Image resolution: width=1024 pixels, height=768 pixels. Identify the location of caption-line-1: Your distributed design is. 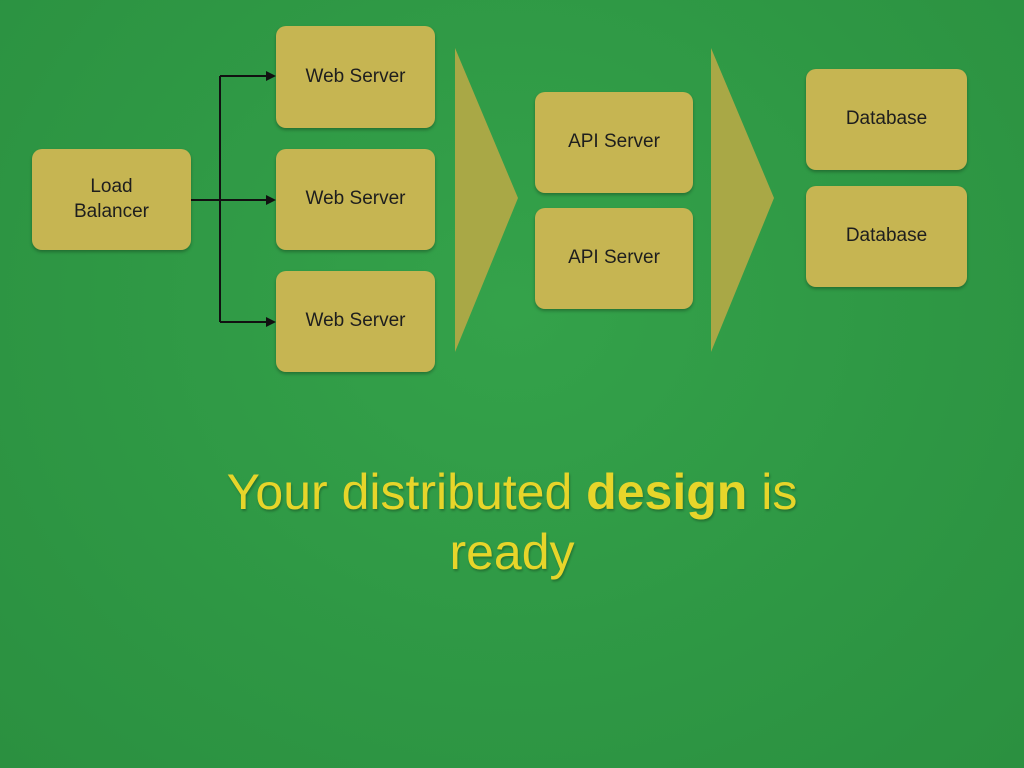
(512, 492).